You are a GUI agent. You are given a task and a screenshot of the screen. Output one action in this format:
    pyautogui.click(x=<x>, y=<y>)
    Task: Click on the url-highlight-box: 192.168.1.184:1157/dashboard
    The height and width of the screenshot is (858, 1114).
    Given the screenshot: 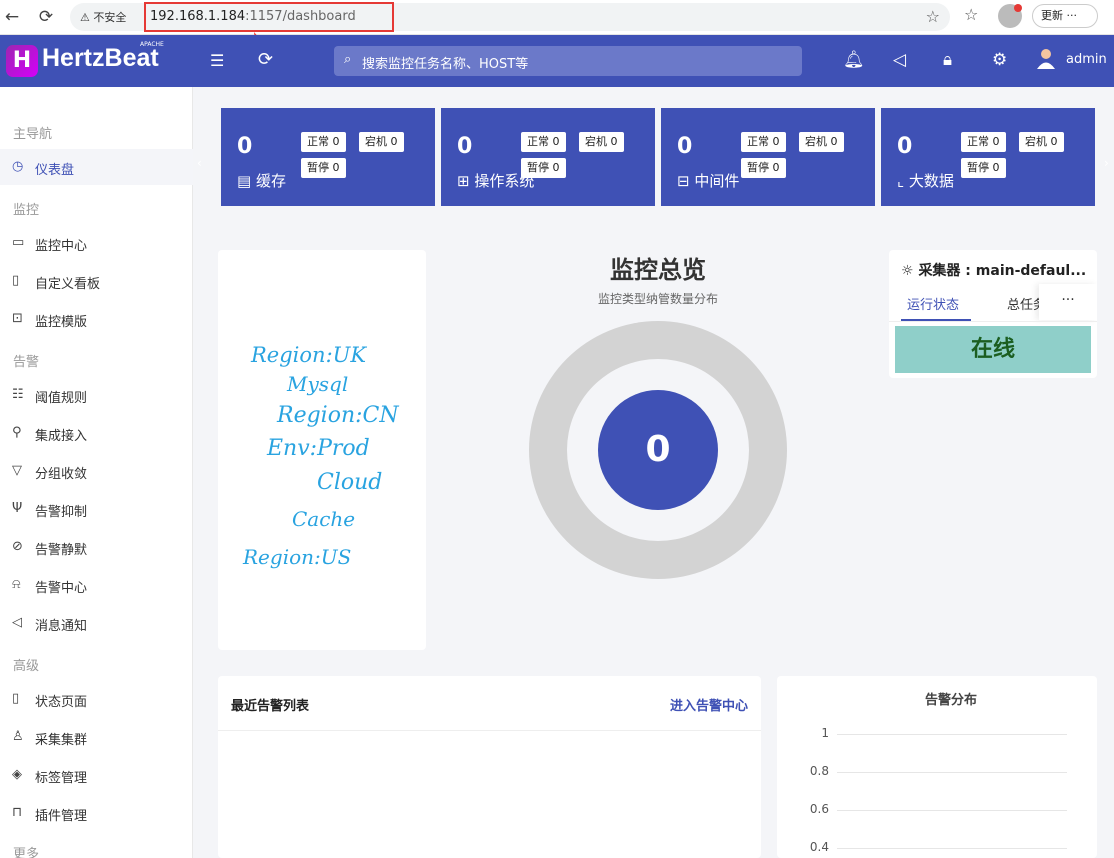 What is the action you would take?
    pyautogui.click(x=269, y=17)
    